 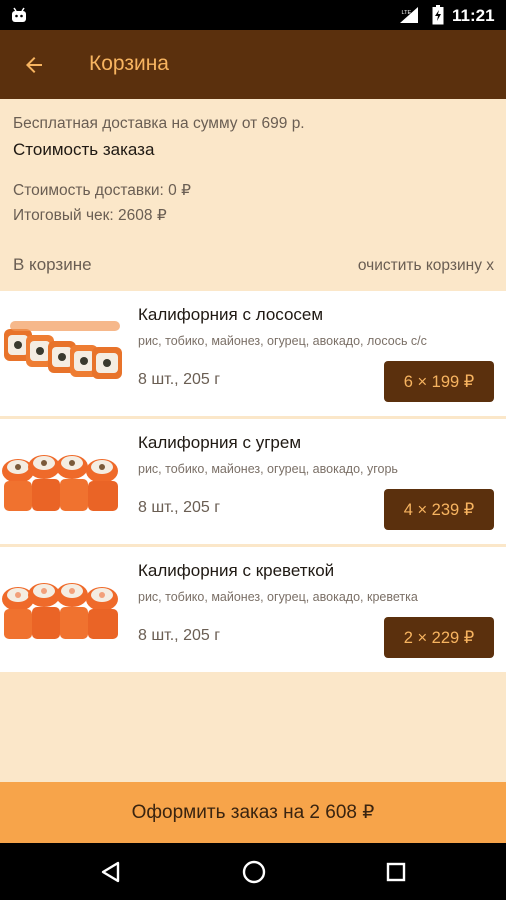 I want to click on svg-text: LTE, so click(x=407, y=13).